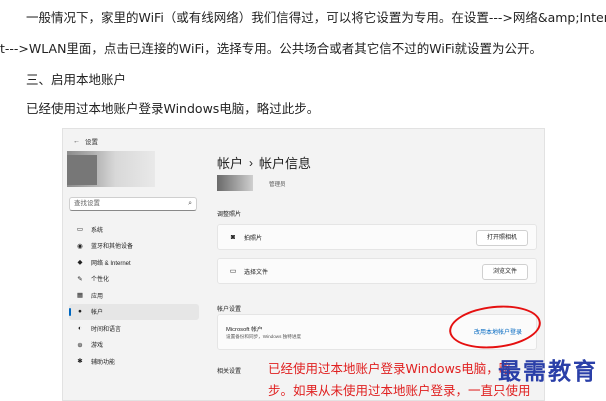  Describe the element at coordinates (80, 263) in the screenshot. I see `wifi-icon: ◆` at that location.